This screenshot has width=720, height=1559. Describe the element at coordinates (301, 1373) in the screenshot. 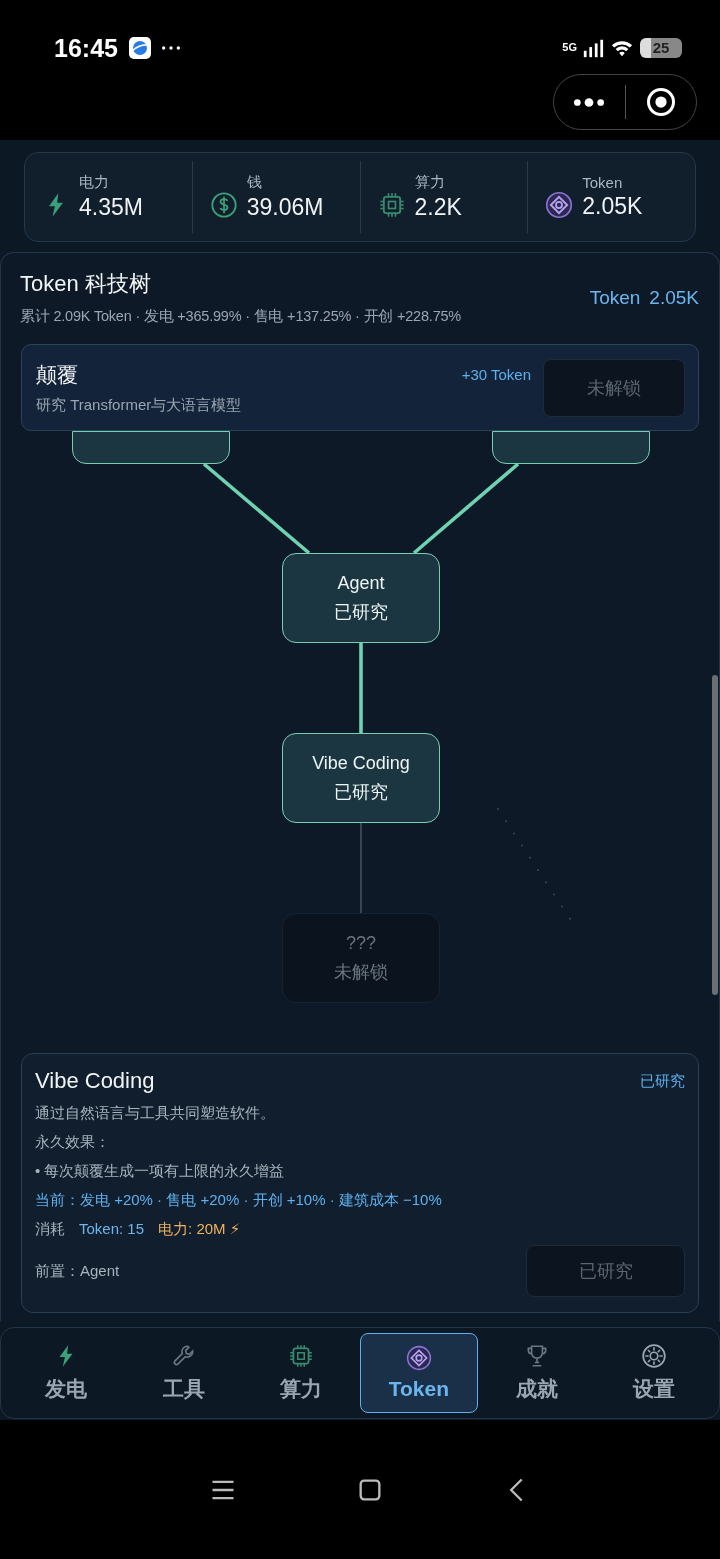

I see `nav-tab: 算力` at that location.